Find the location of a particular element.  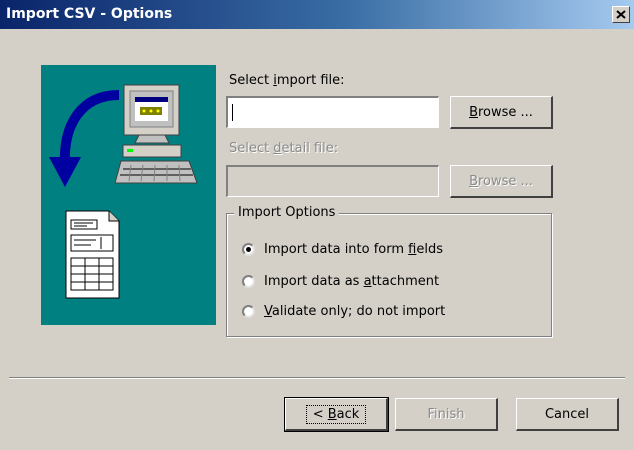

window-title: Import CSV - Options is located at coordinates (89, 14).